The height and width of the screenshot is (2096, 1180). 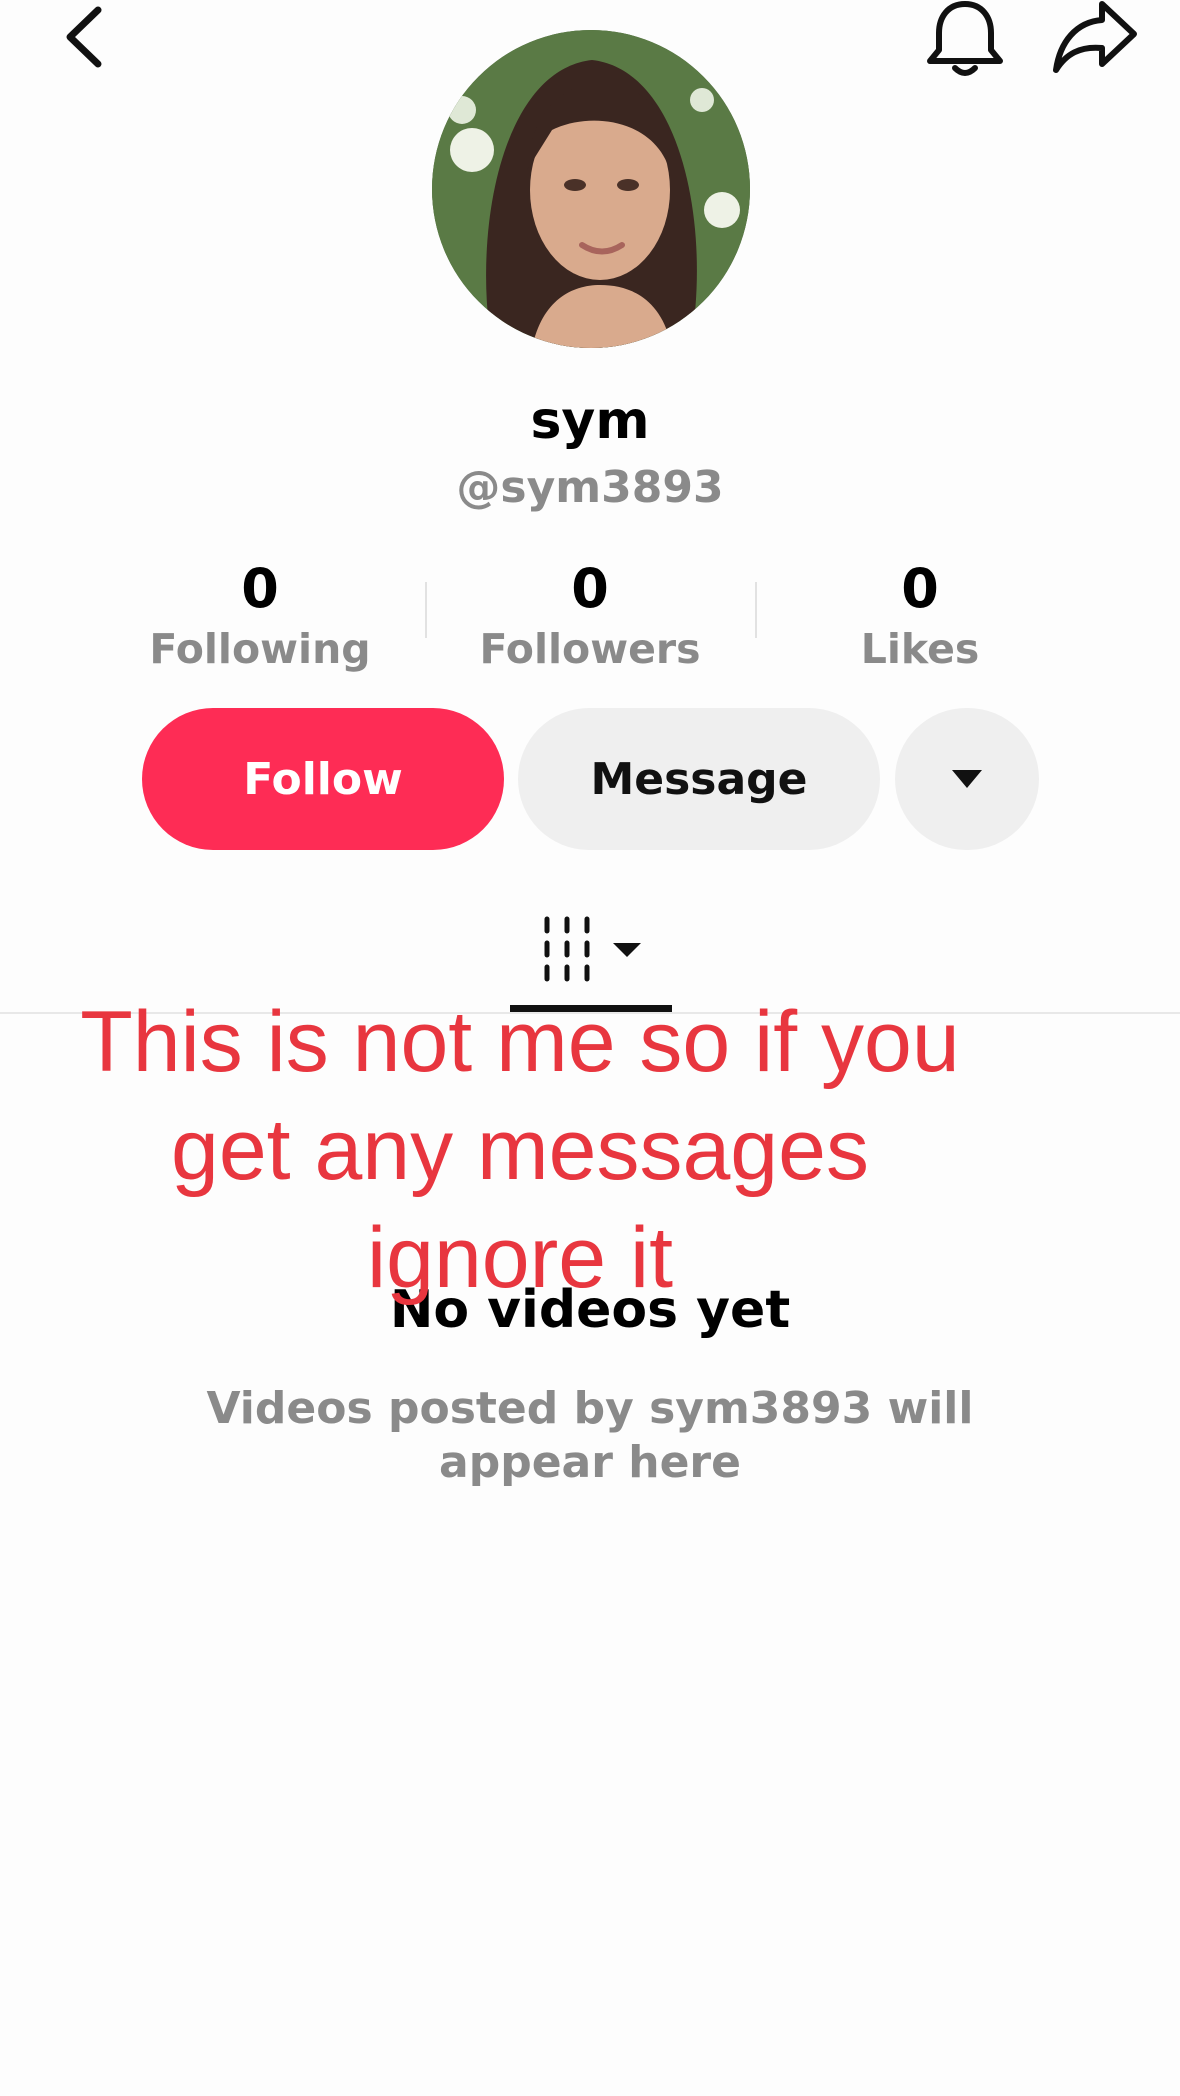 What do you see at coordinates (699, 779) in the screenshot?
I see `message-button: Message` at bounding box center [699, 779].